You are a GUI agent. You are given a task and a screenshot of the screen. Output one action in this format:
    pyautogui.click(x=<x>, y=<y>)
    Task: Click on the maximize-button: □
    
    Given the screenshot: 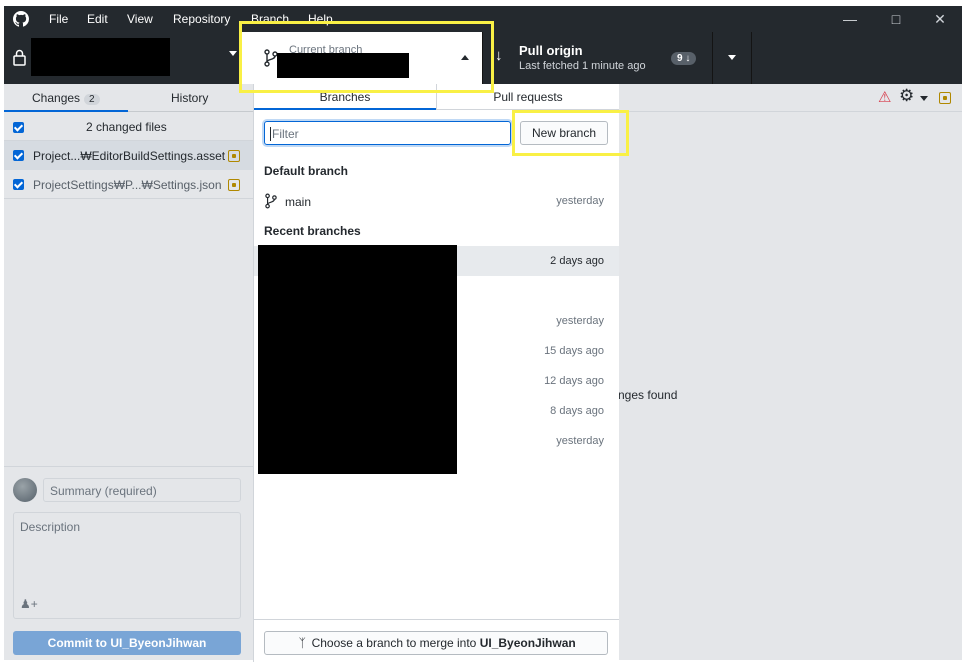 What is the action you would take?
    pyautogui.click(x=896, y=19)
    